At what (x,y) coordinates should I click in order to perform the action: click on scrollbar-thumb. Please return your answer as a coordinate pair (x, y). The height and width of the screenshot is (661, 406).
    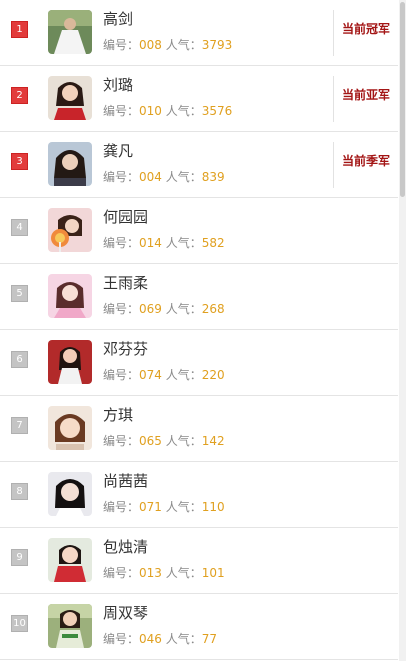
    Looking at the image, I should click on (402, 99).